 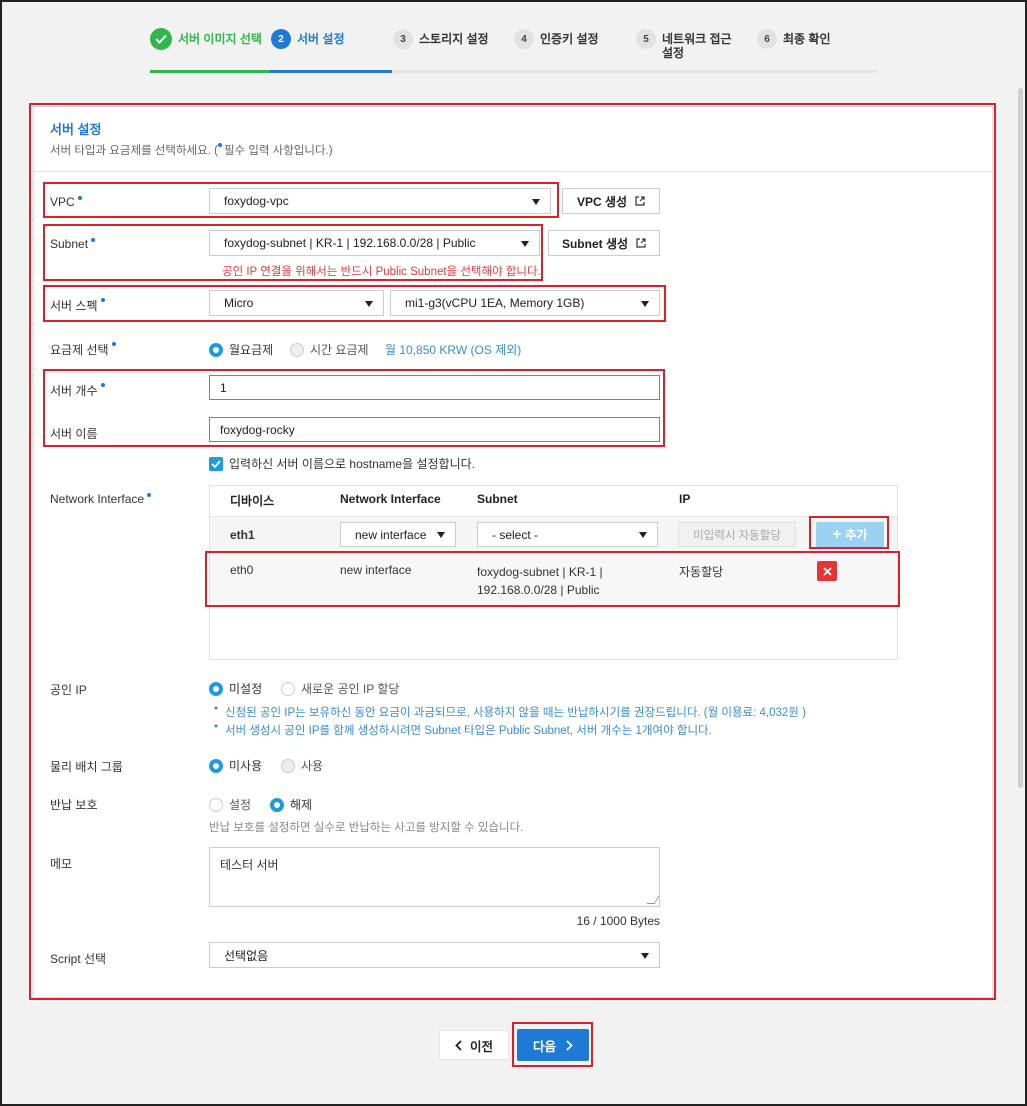 I want to click on step-final-confirm: 6 최종 확인, so click(x=794, y=39).